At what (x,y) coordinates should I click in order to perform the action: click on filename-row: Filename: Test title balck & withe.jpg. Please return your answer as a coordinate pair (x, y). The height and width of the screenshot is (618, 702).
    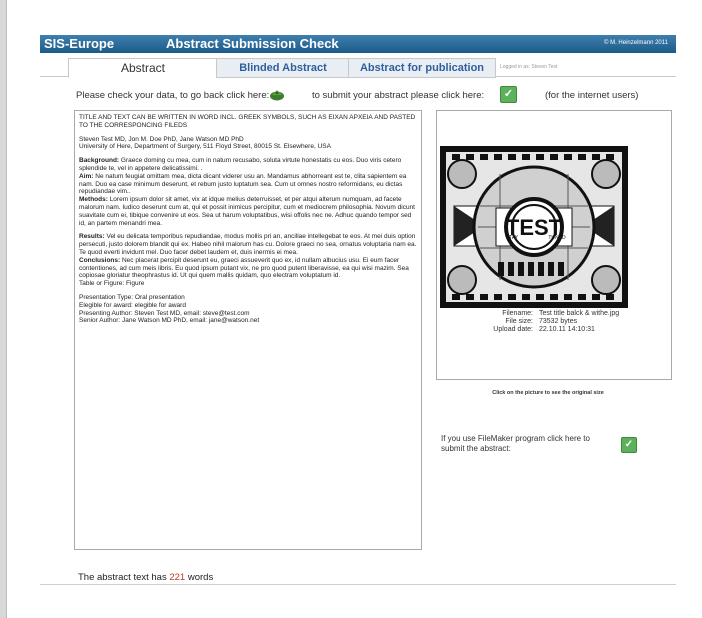
    Looking at the image, I should click on (537, 314).